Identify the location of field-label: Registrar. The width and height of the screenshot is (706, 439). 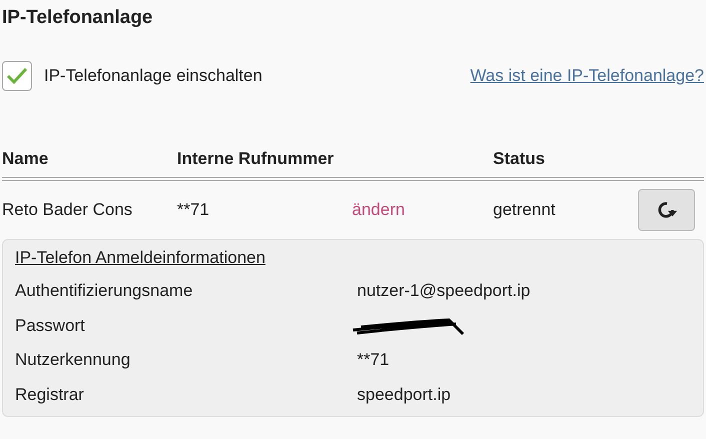
(50, 394).